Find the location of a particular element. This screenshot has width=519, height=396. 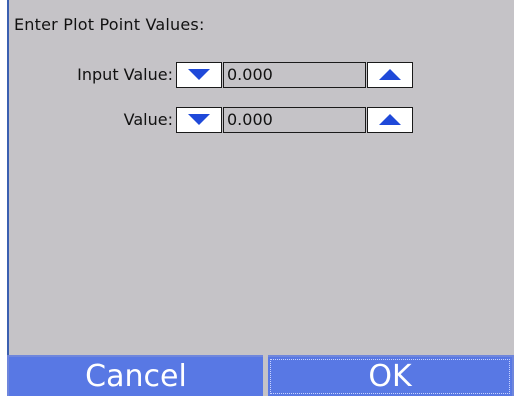

value-label: Value: is located at coordinates (148, 119).